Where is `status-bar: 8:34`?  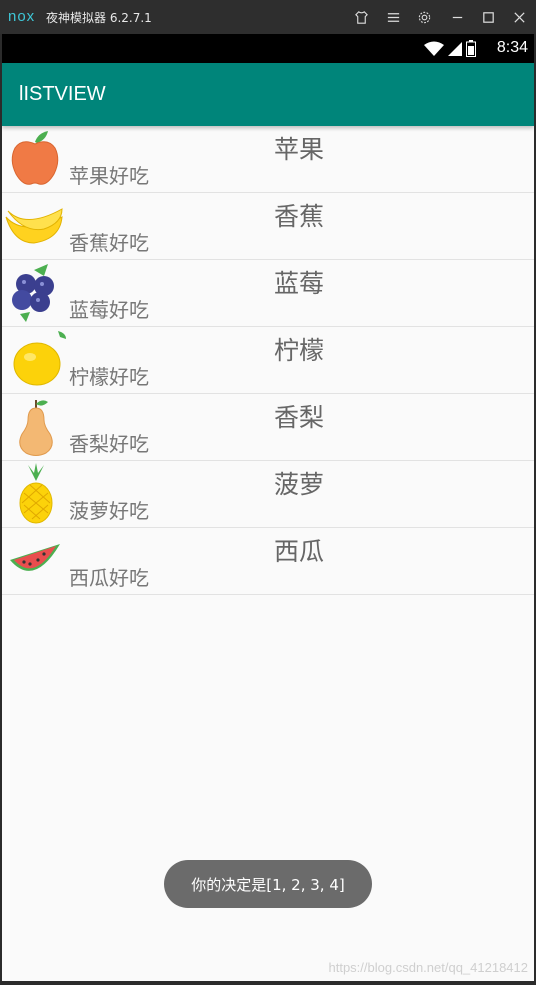
status-bar: 8:34 is located at coordinates (268, 48).